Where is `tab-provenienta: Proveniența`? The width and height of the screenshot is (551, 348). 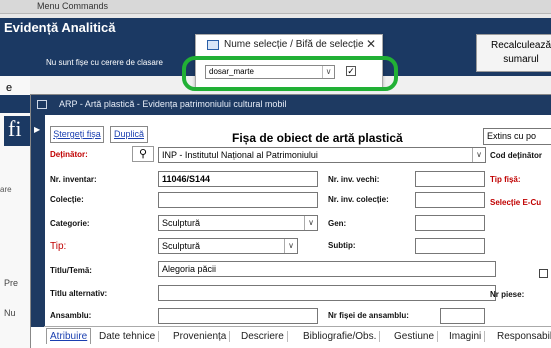 tab-provenienta: Proveniența is located at coordinates (200, 336).